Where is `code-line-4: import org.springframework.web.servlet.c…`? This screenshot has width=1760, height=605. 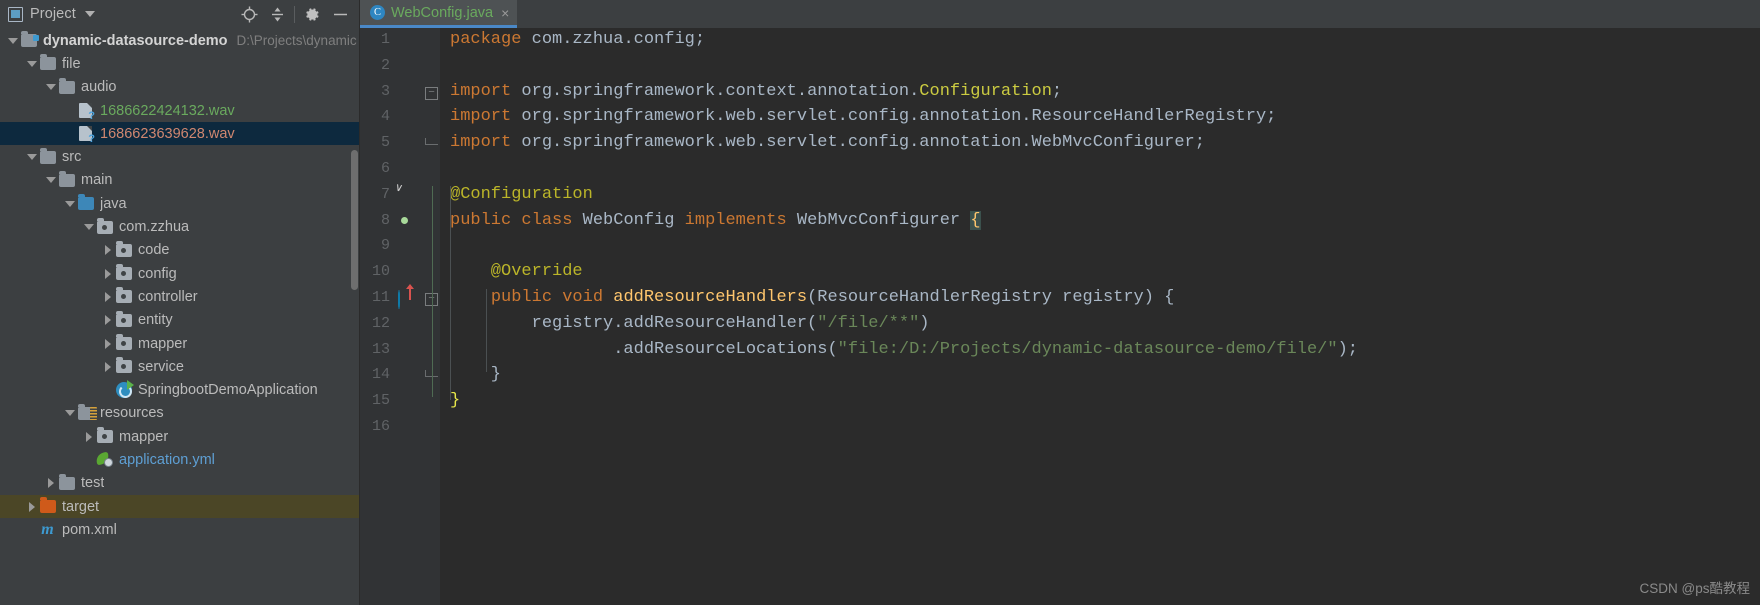 code-line-4: import org.springframework.web.servlet.c… is located at coordinates (863, 117).